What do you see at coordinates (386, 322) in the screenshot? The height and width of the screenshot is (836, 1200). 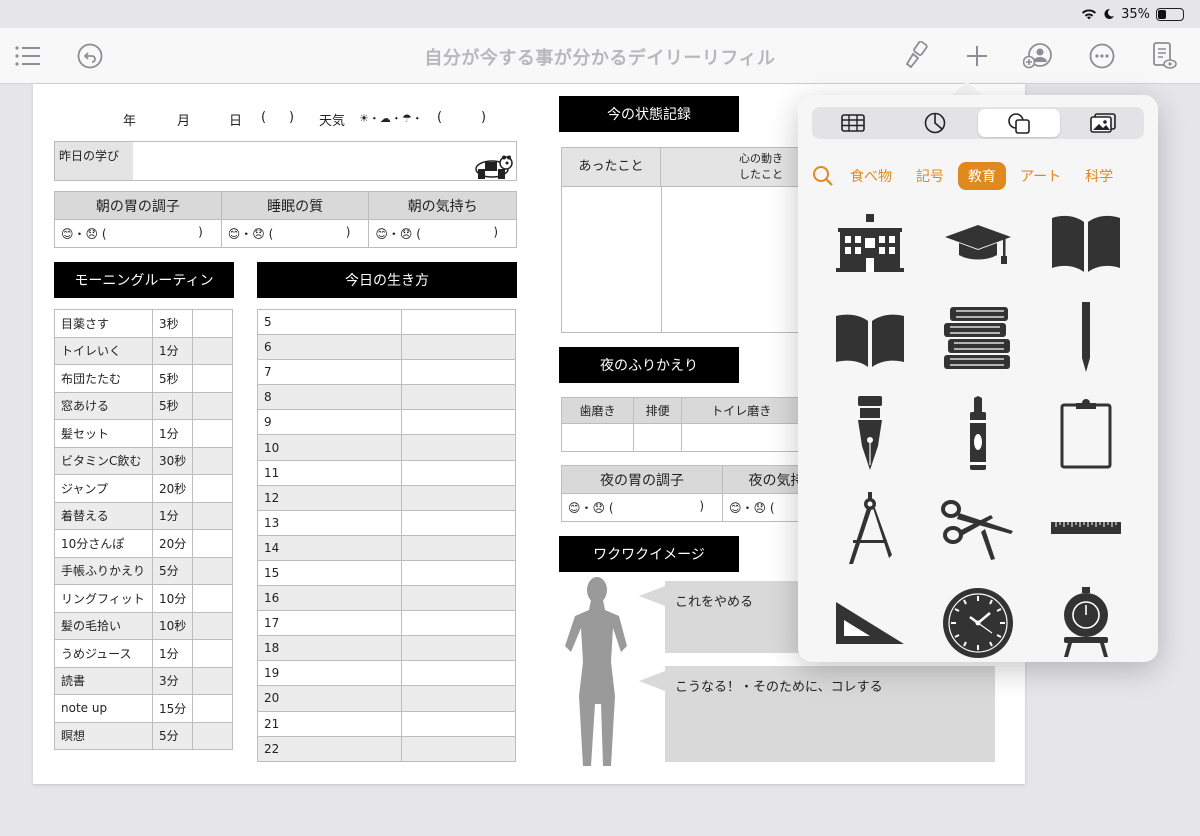 I see `hour-row: 5` at bounding box center [386, 322].